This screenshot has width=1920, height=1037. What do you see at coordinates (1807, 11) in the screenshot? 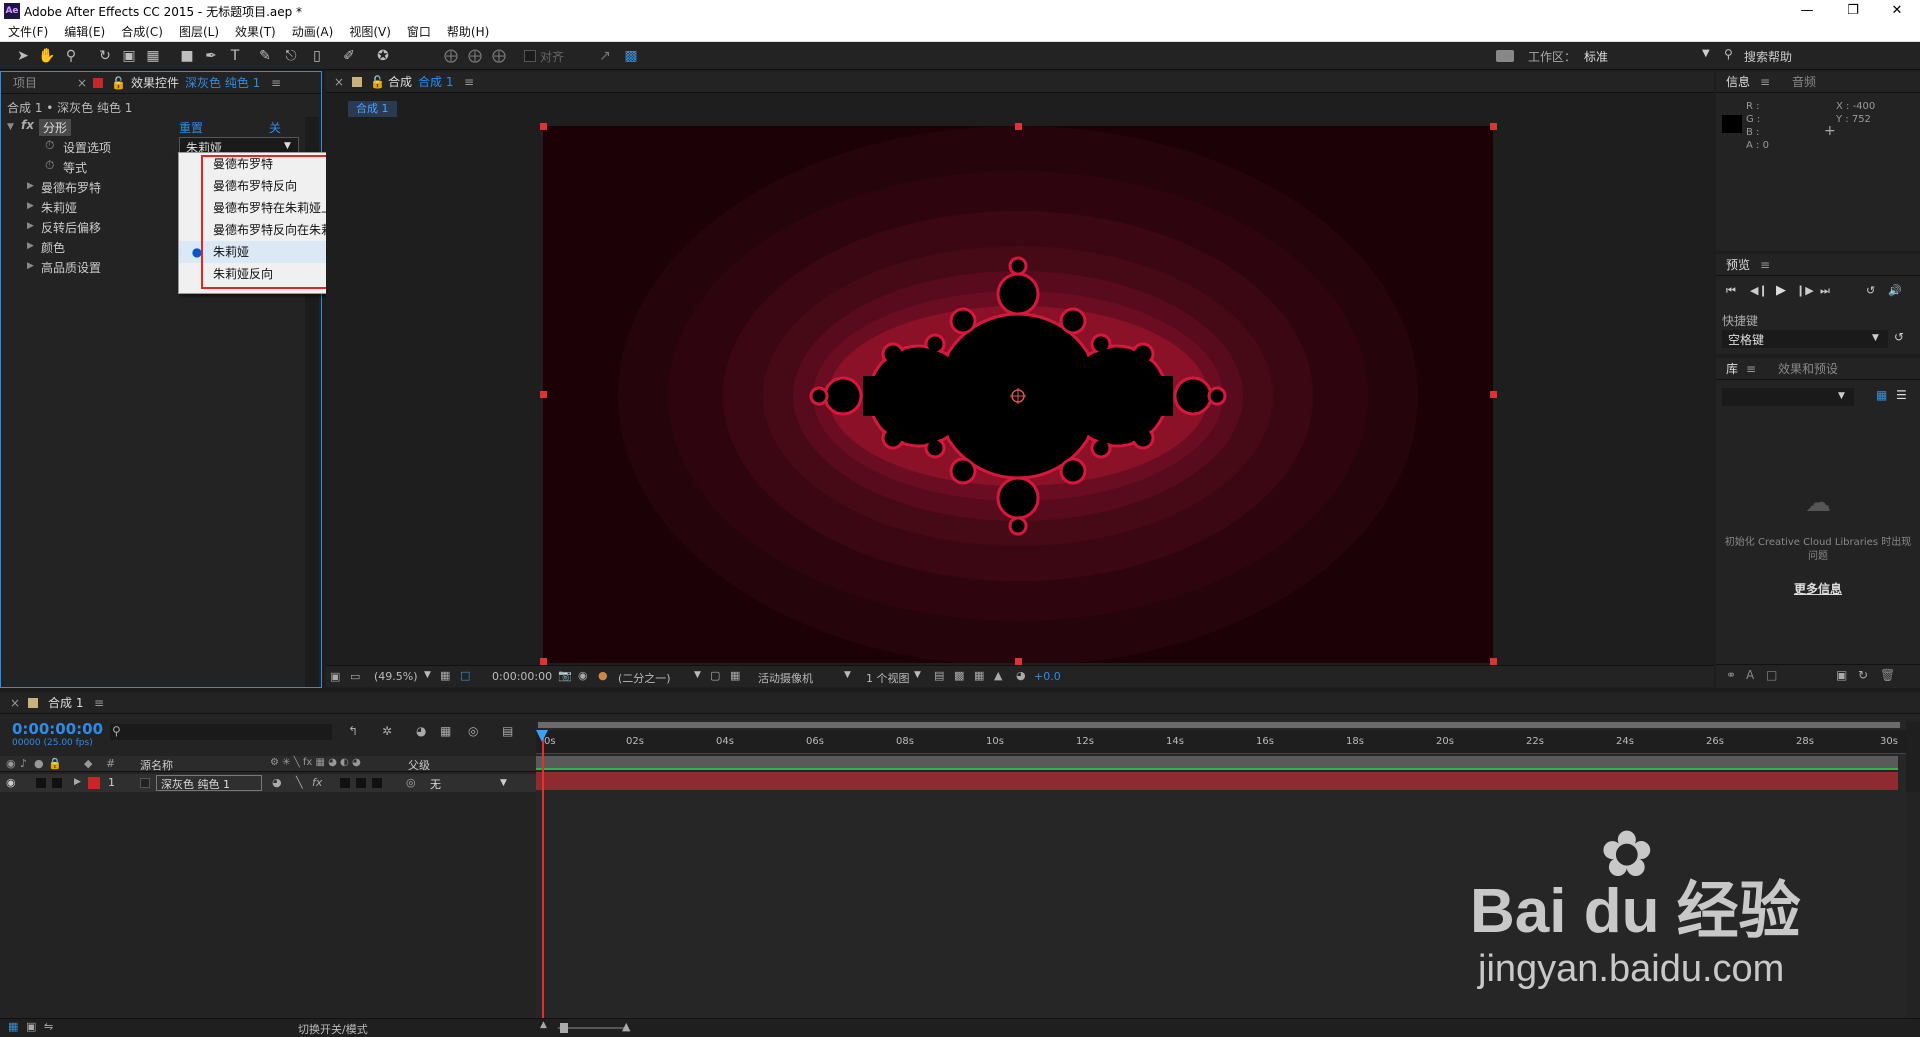
I see `minimize-button: —` at bounding box center [1807, 11].